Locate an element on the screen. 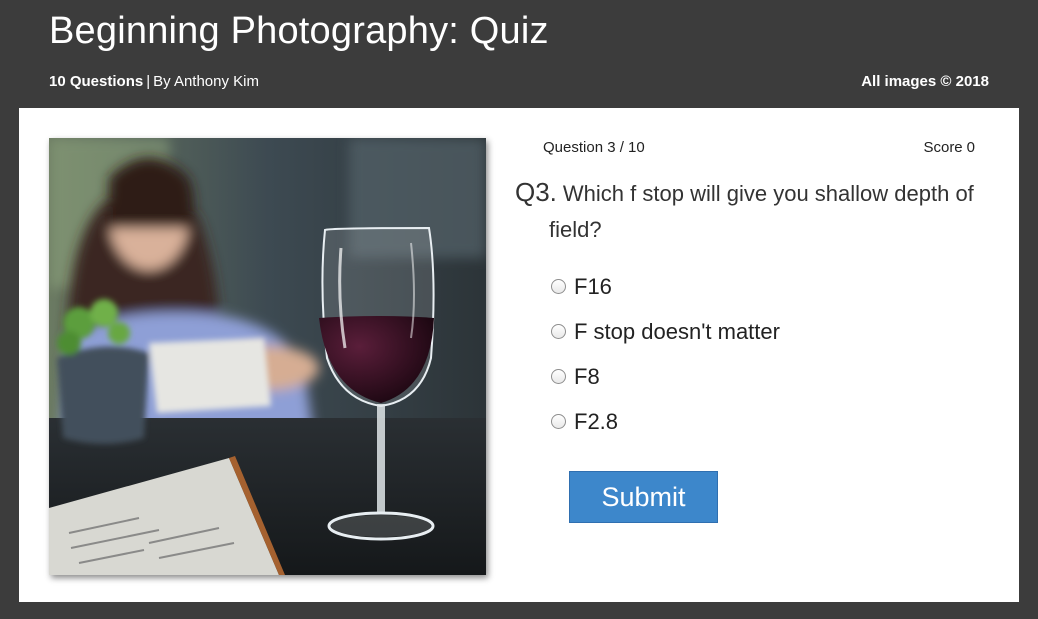 The height and width of the screenshot is (619, 1038). score-label: Score is located at coordinates (943, 147).